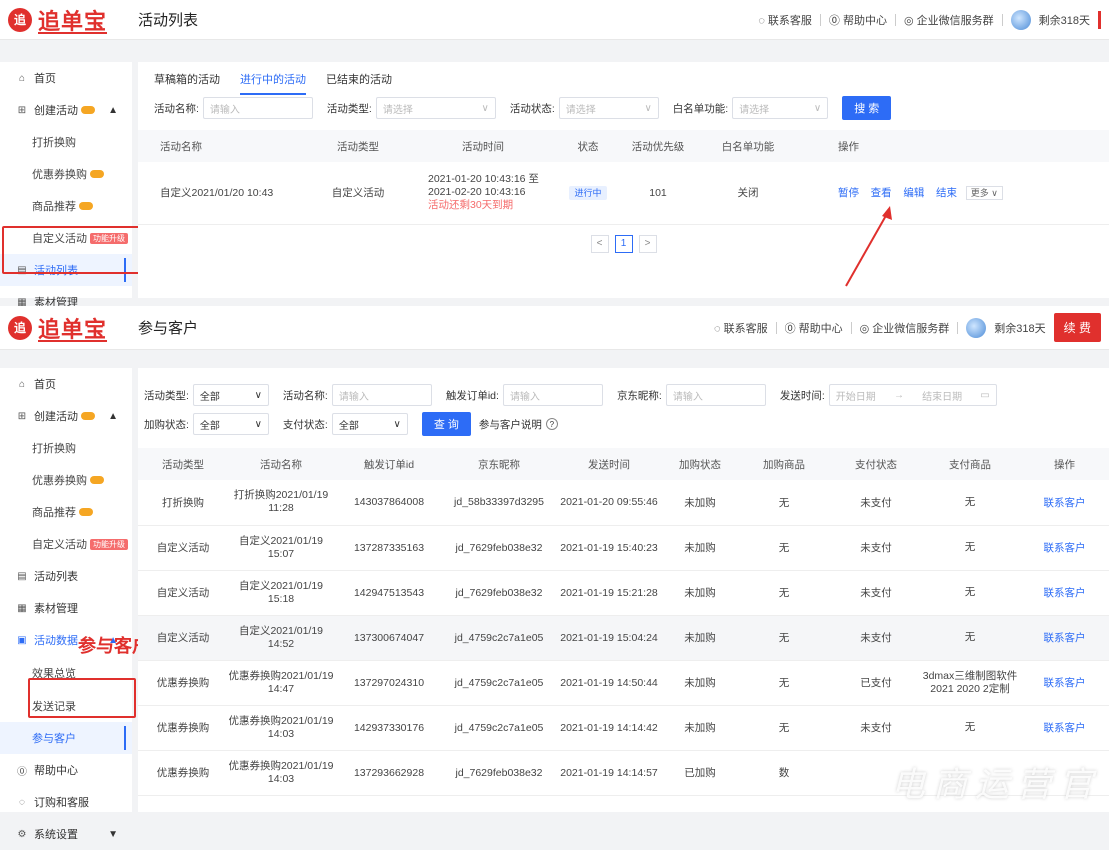 The image size is (1109, 850). I want to click on filter-label: 活动类型:, so click(349, 108).